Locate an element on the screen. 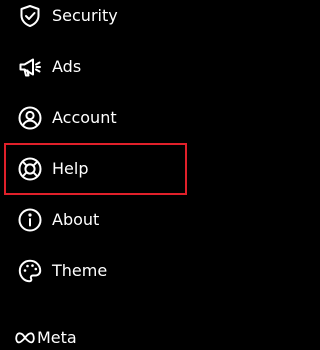 This screenshot has height=350, width=320. menu-item-about: About is located at coordinates (146, 220).